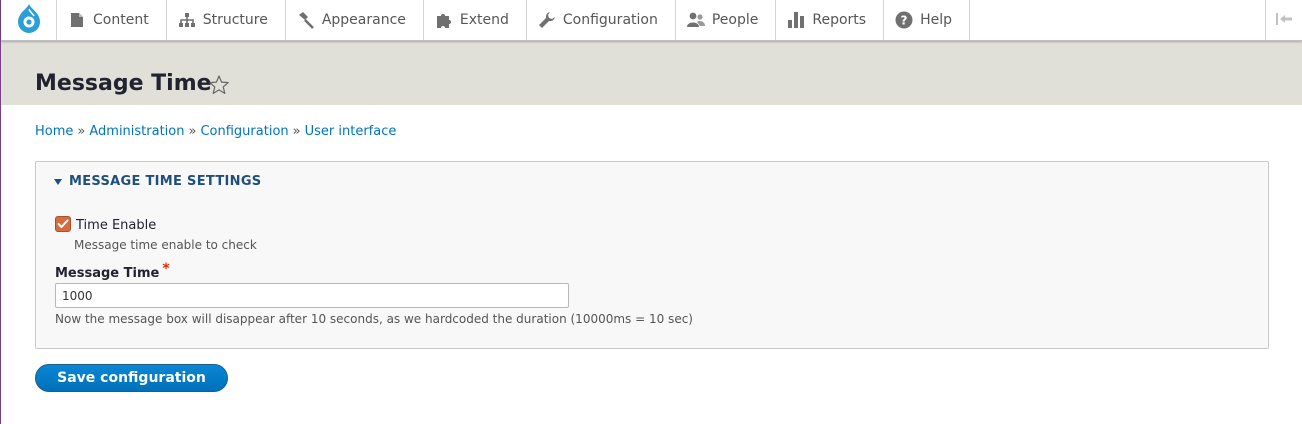 The width and height of the screenshot is (1302, 424). I want to click on collapse-triangle-icon, so click(58, 181).